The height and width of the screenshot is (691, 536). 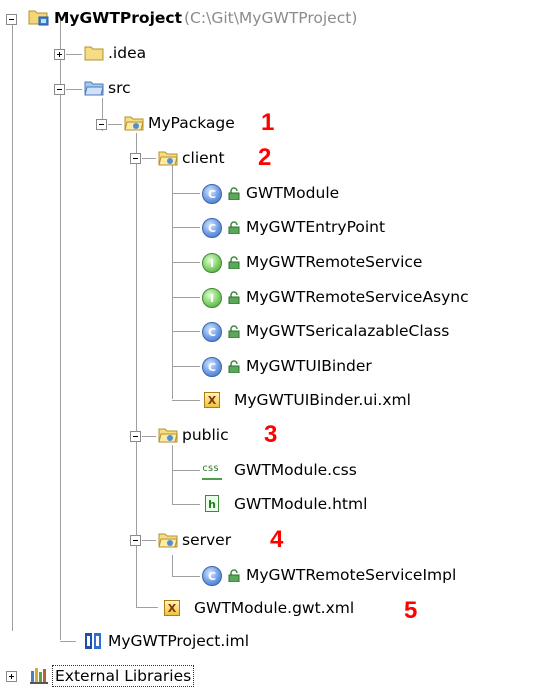 I want to click on tree-node-xml: X MyGWTUIBinder.ui.xml, so click(x=342, y=400).